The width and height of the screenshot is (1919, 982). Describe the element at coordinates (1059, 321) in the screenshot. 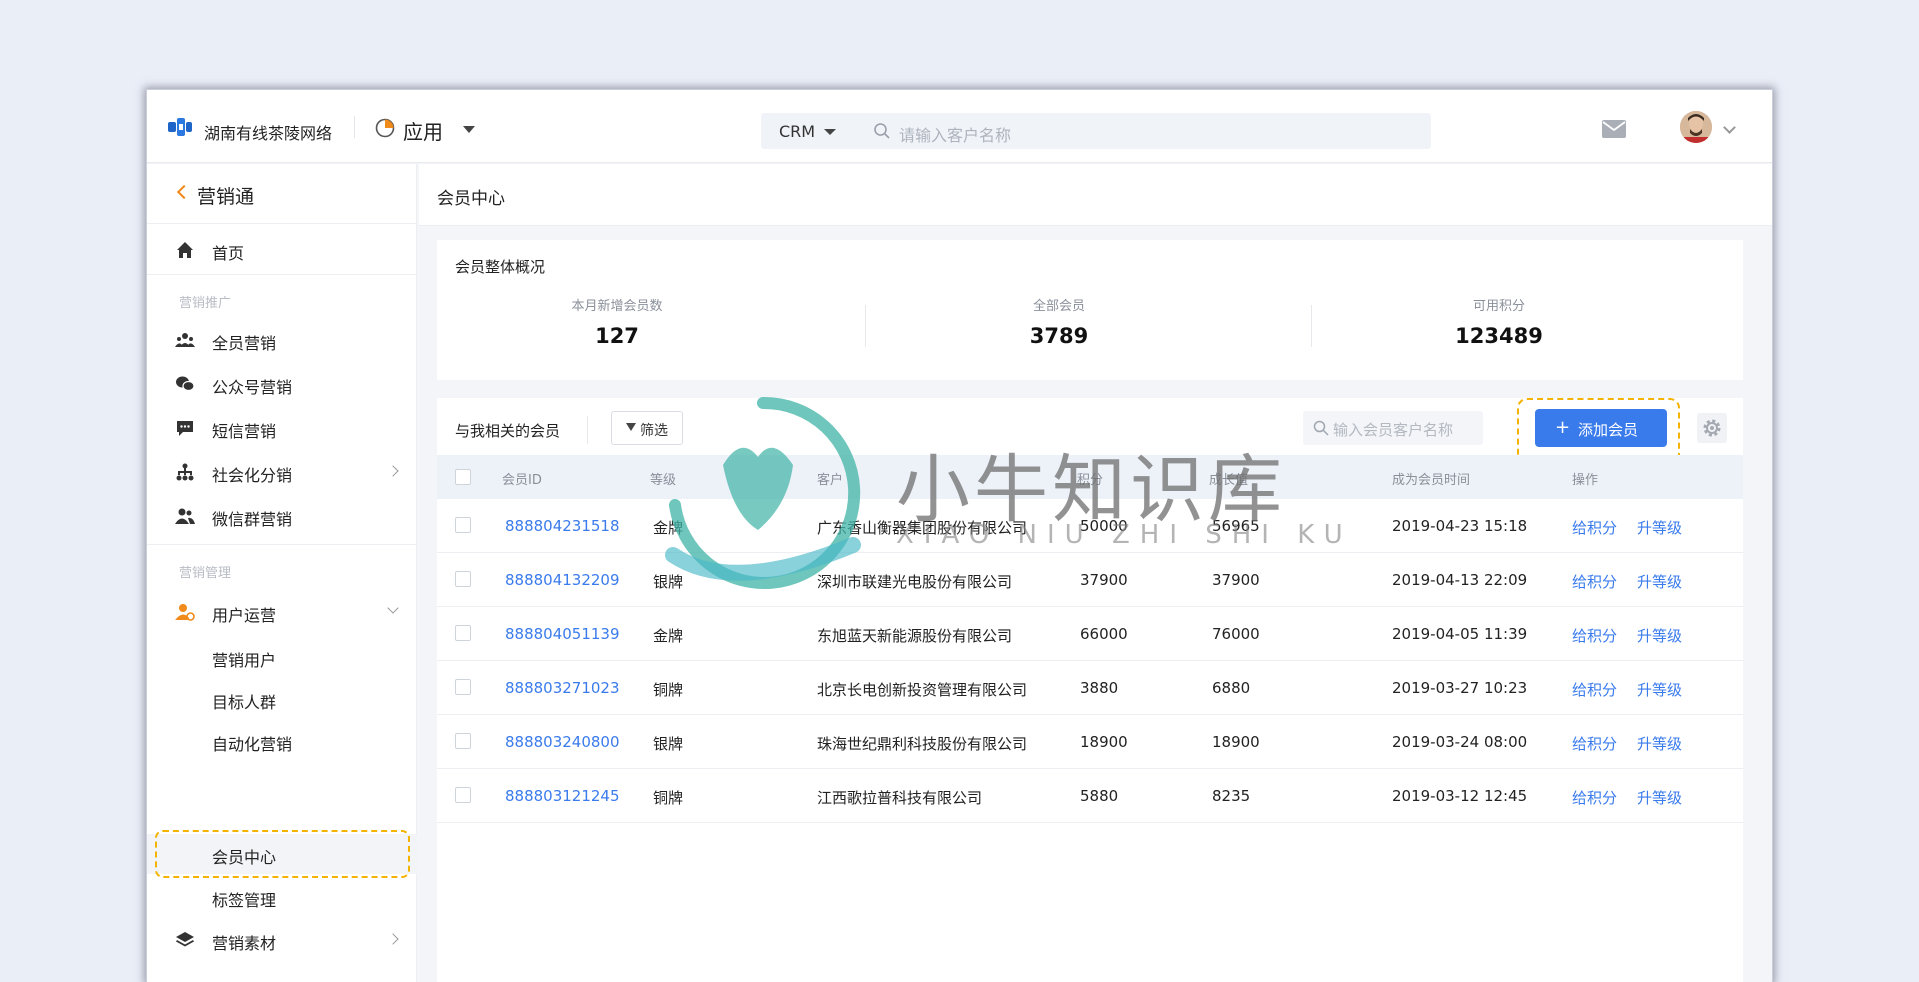

I see `stat-all-members: 全部会员 3789` at that location.